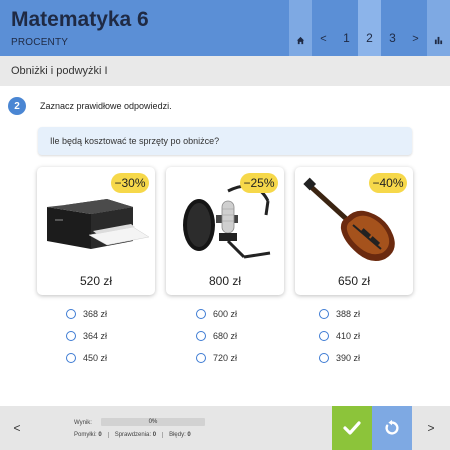  I want to click on discount-badge: −25%, so click(259, 183).